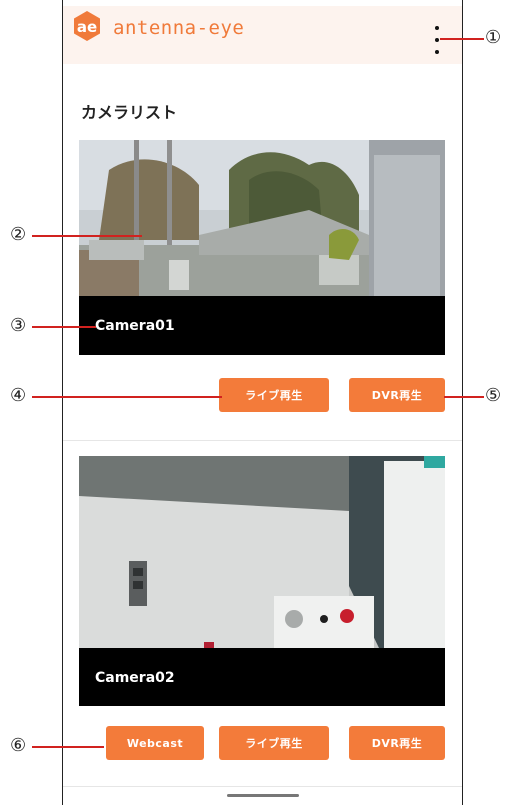 Image resolution: width=513 pixels, height=805 pixels. Describe the element at coordinates (437, 40) in the screenshot. I see `more-vertical-icon` at that location.